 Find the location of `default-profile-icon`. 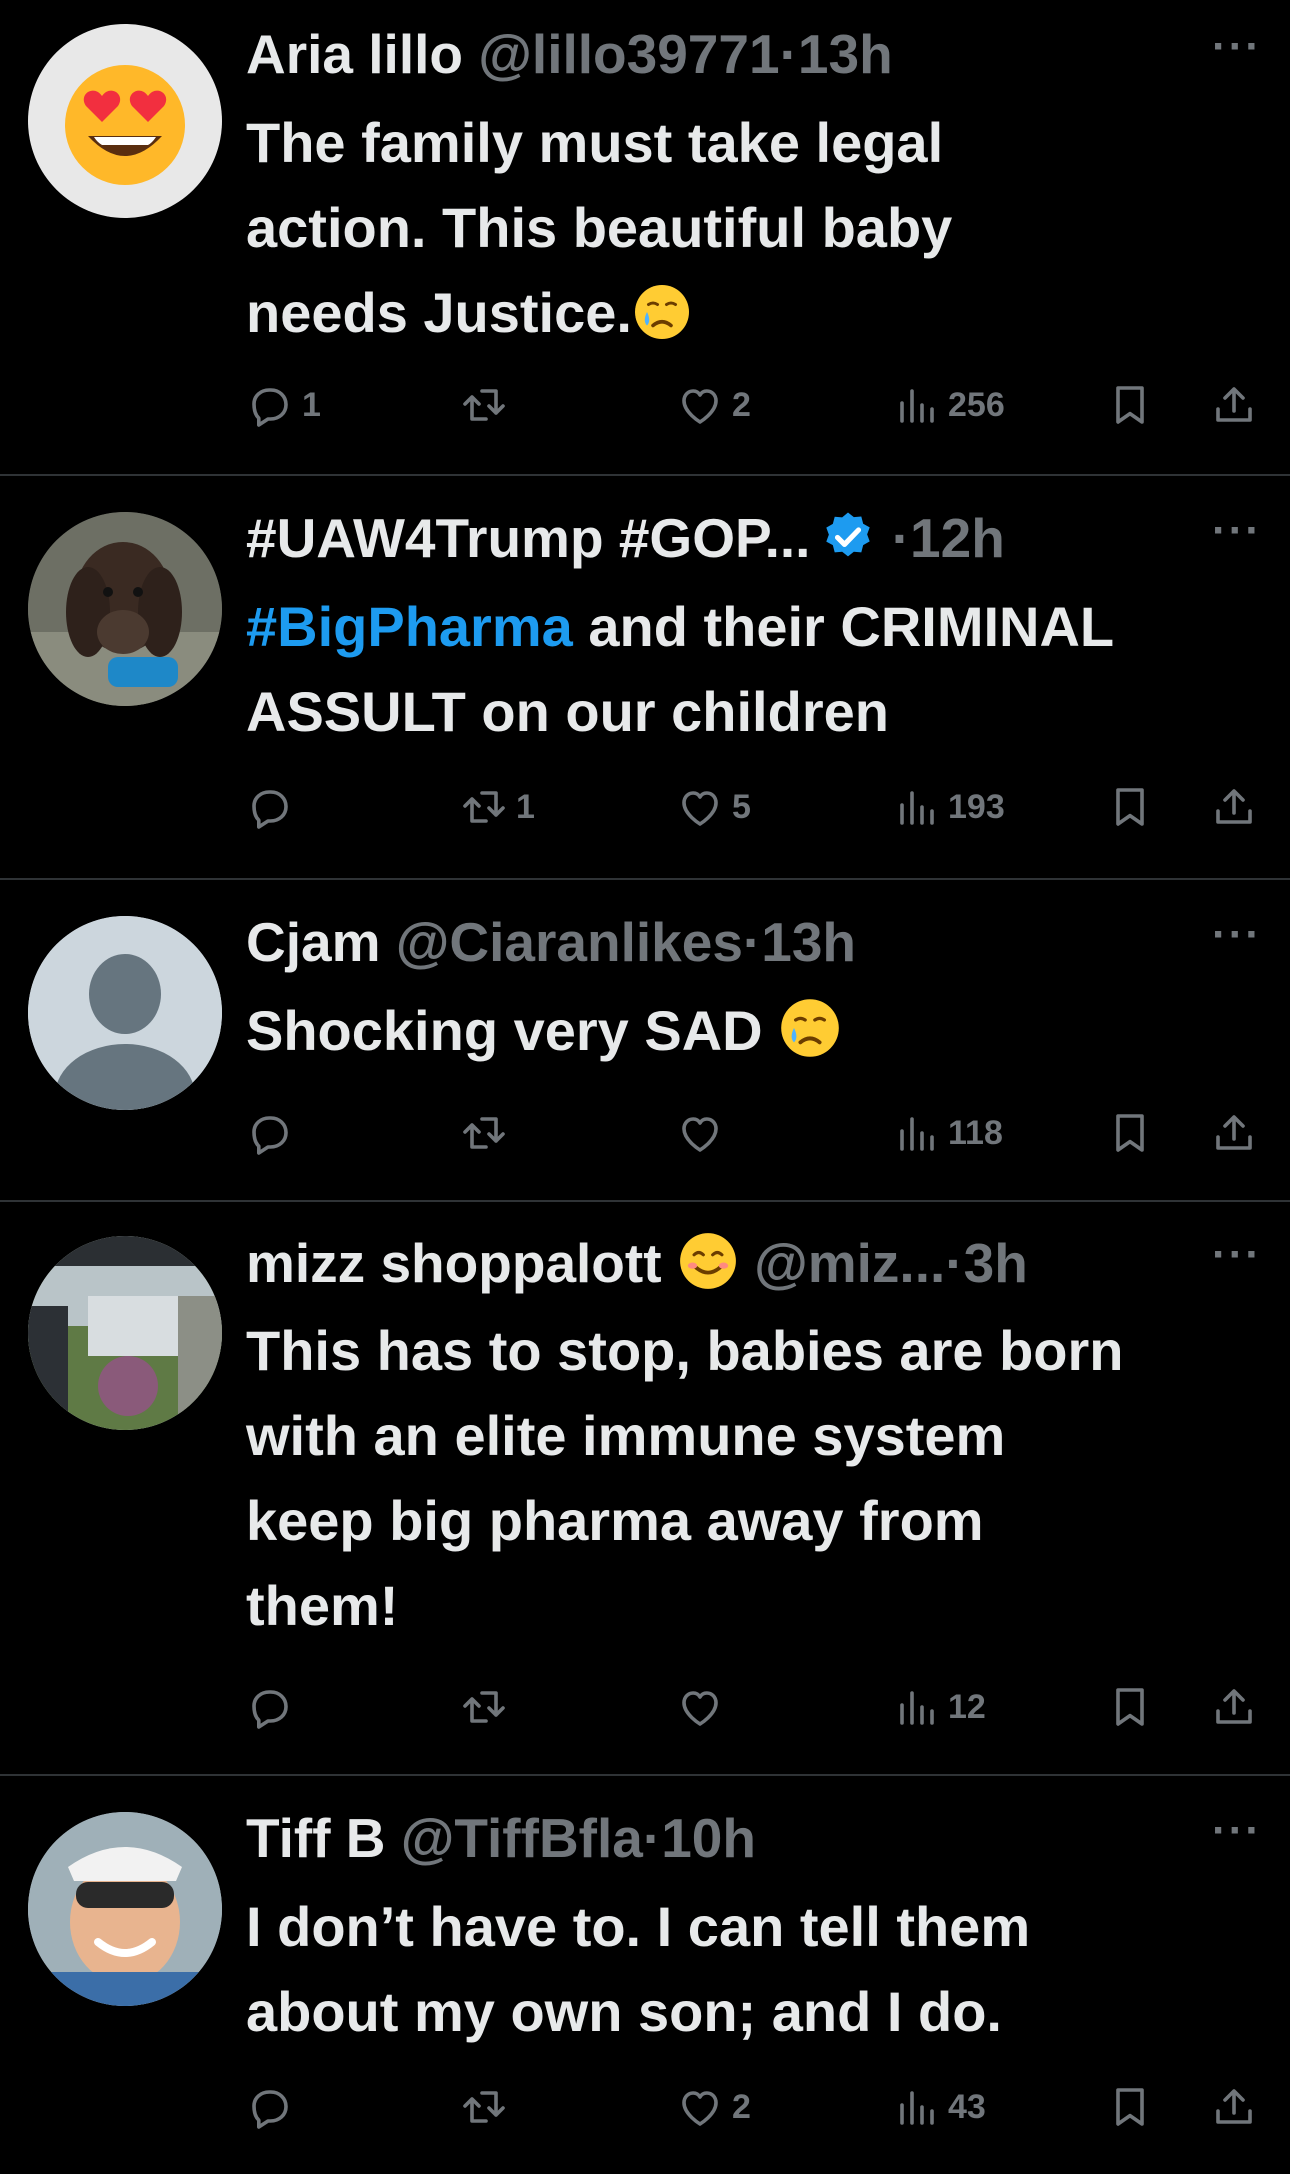

default-profile-icon is located at coordinates (125, 1013).